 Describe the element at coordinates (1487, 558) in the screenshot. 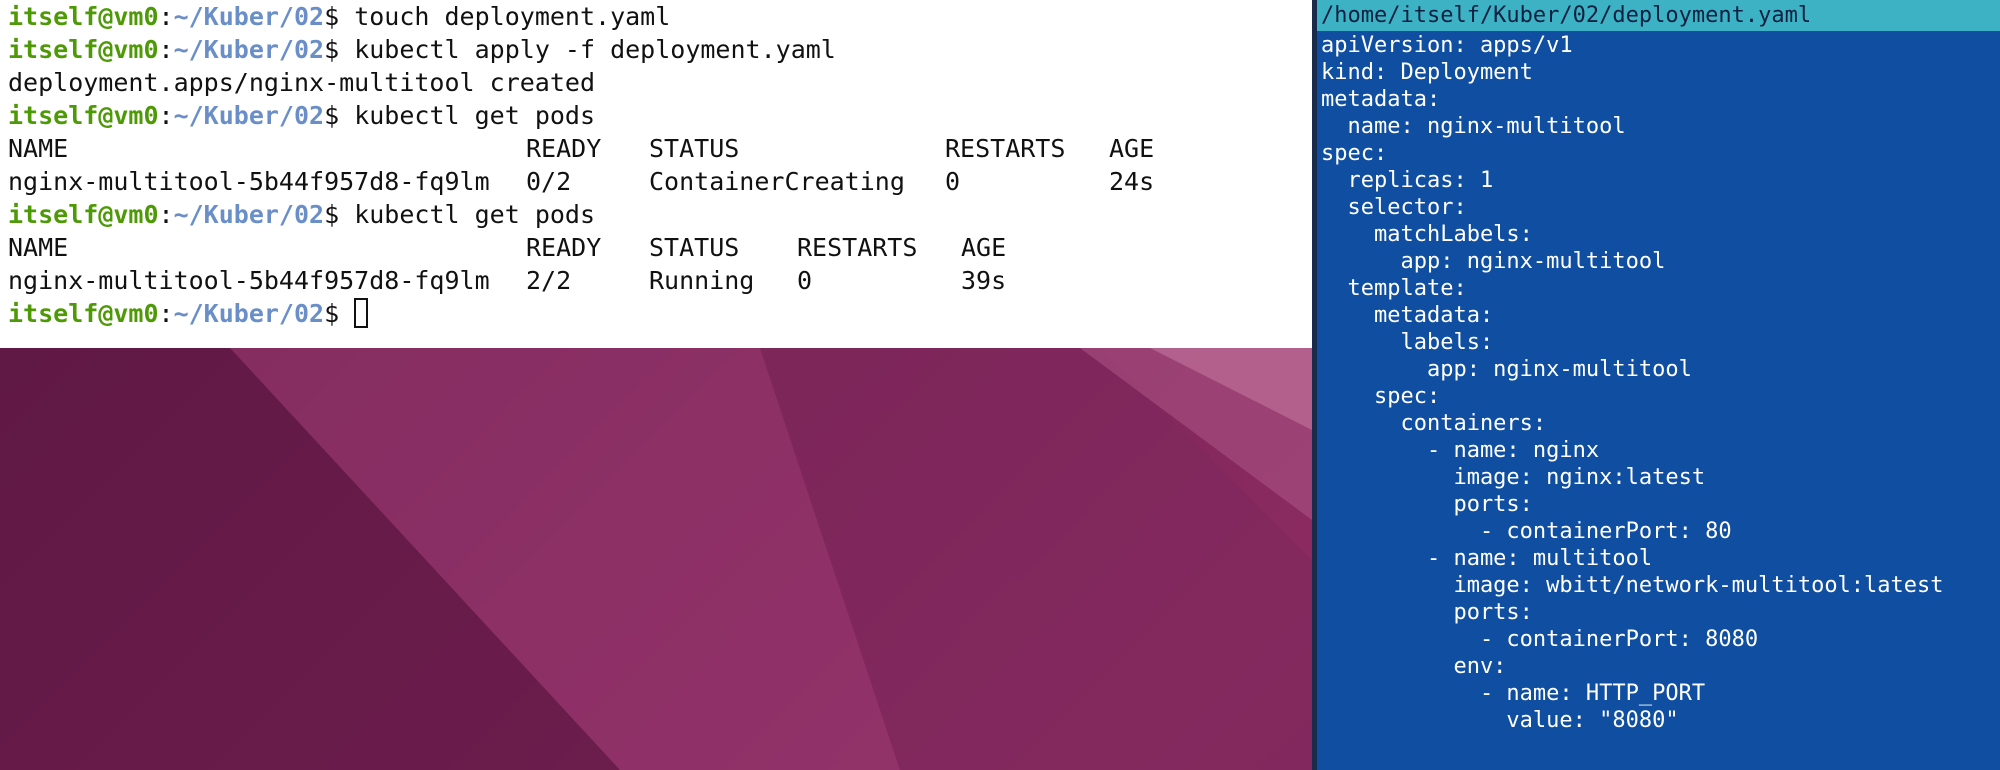

I see `yaml-line: - name: multitool` at that location.